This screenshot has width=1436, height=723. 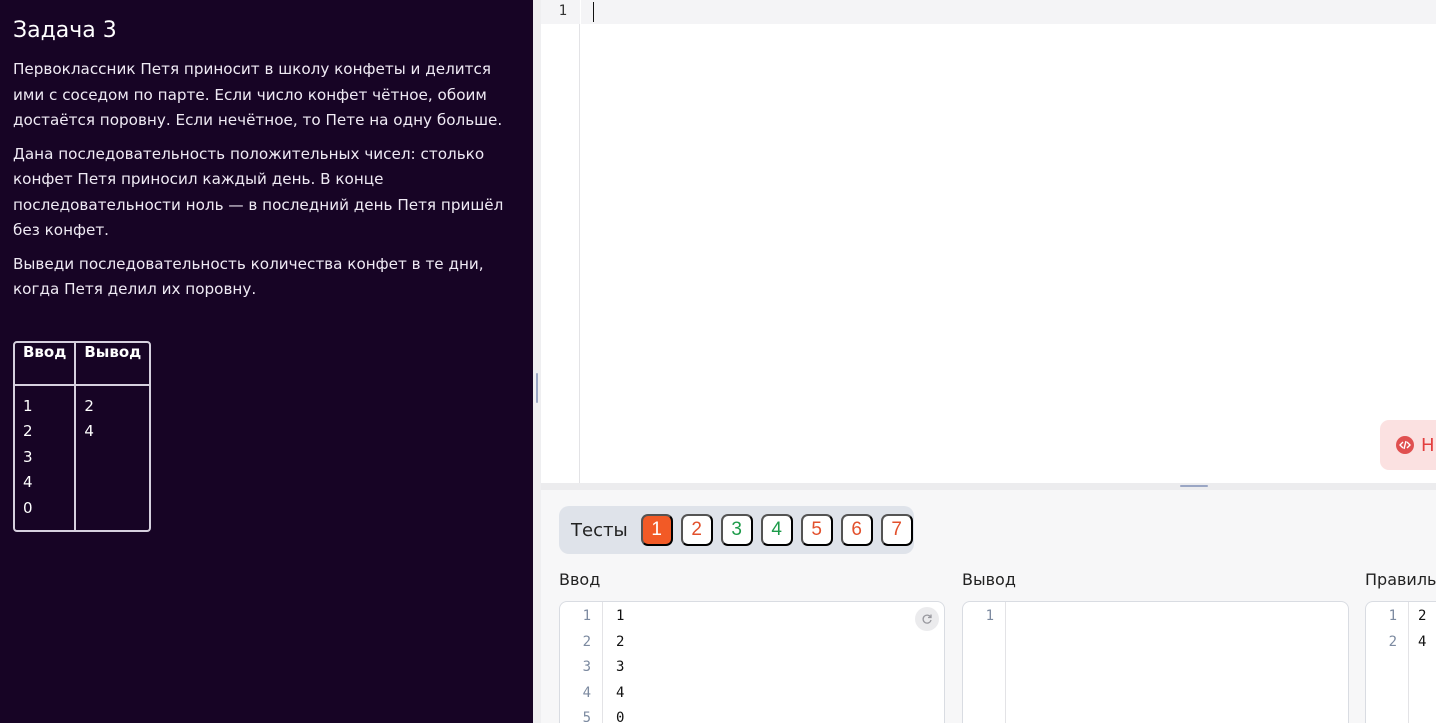 I want to click on example-output-line: 4, so click(x=89, y=431).